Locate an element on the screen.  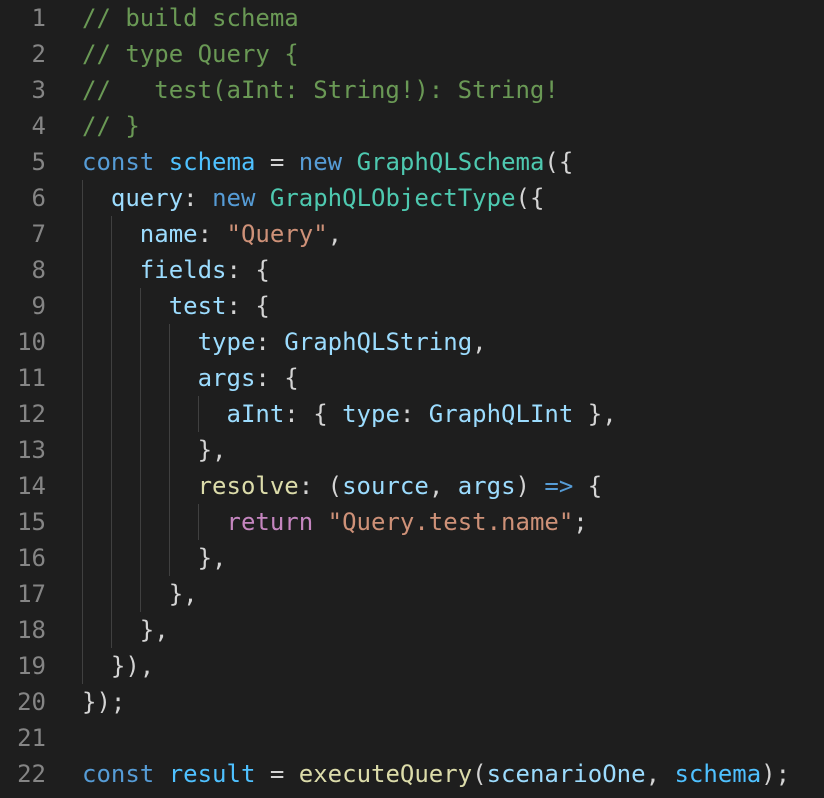
line-number: 22 is located at coordinates (31, 774).